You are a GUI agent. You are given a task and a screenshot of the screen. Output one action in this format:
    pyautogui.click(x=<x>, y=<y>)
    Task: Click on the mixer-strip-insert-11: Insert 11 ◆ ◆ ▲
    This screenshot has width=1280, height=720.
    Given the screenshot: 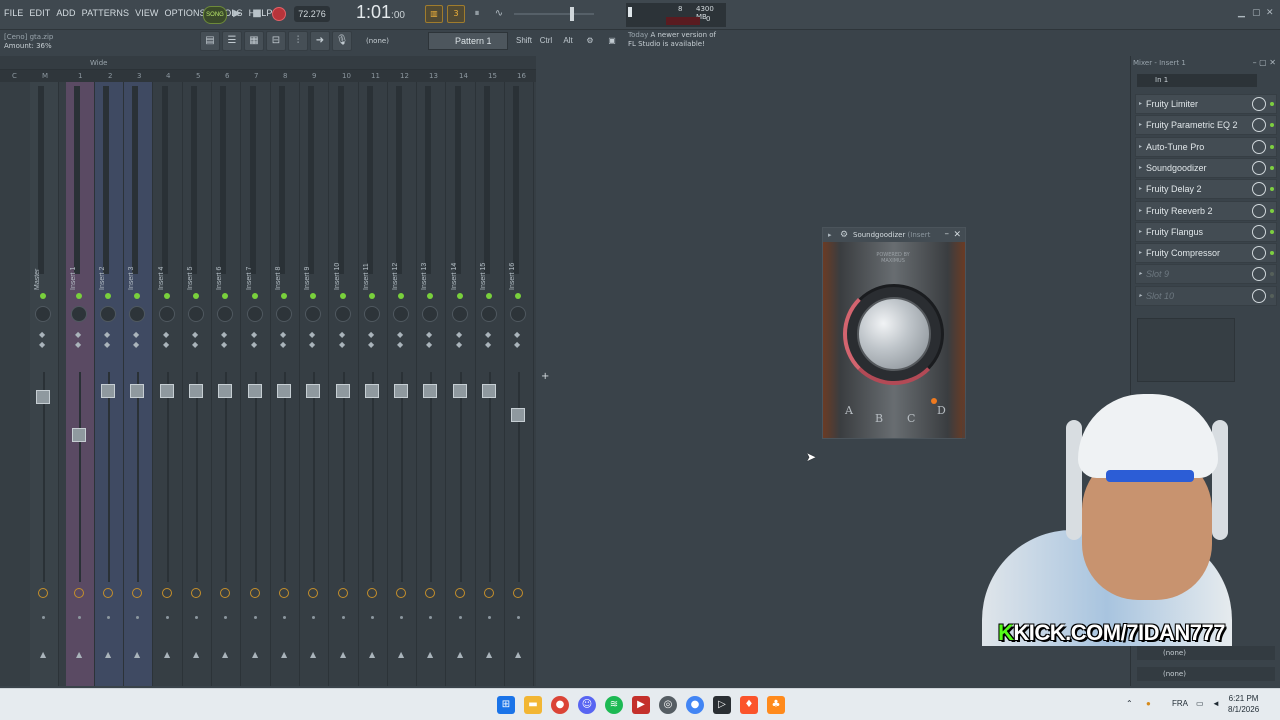 What is the action you would take?
    pyautogui.click(x=373, y=384)
    